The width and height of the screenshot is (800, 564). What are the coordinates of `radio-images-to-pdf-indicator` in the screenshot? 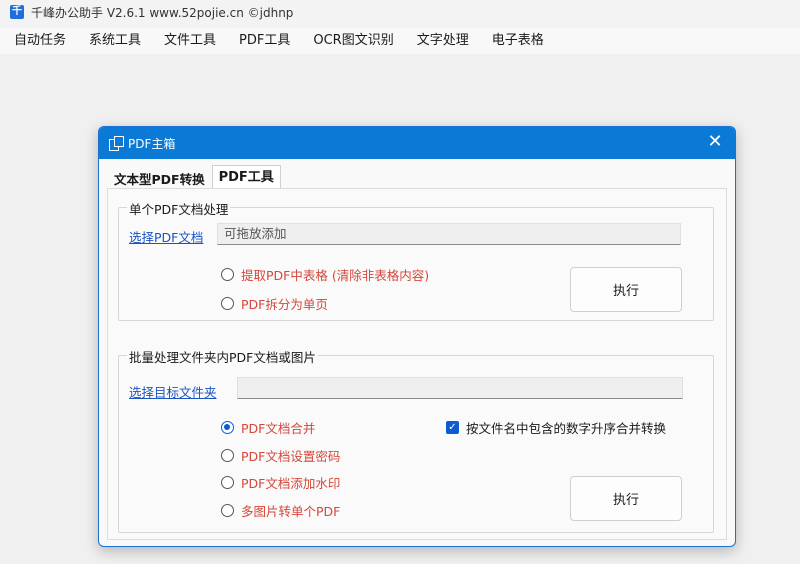 It's located at (227, 510).